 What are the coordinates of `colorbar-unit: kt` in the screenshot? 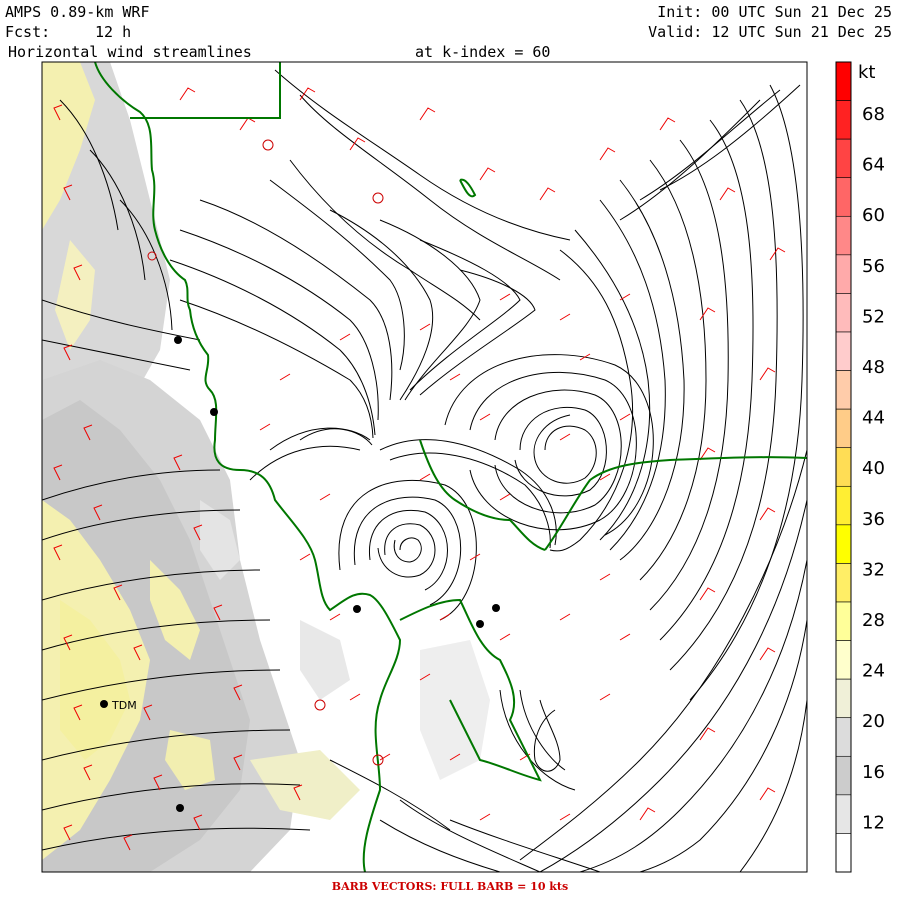 It's located at (866, 72).